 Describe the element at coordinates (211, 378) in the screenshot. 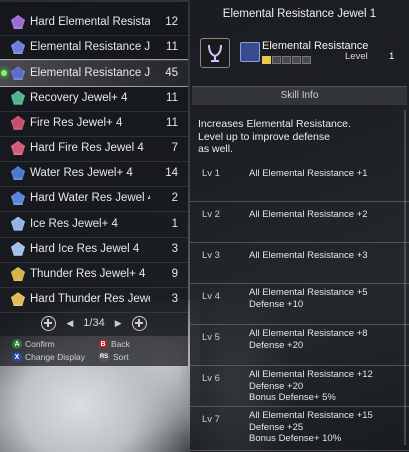

I see `level-row-label: Lv 6` at that location.